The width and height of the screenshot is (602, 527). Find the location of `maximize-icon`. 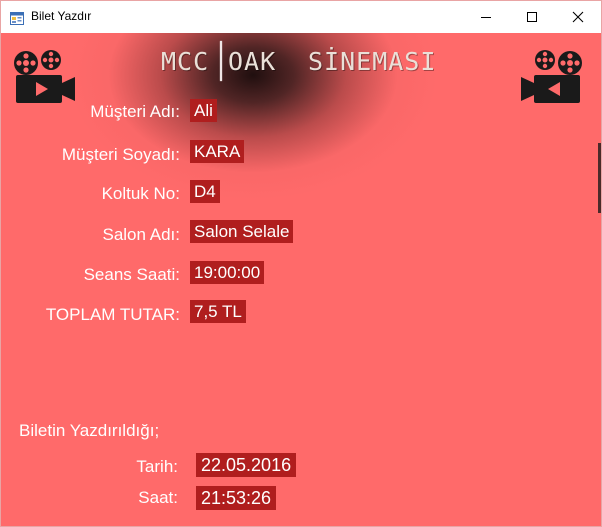

maximize-icon is located at coordinates (532, 17).